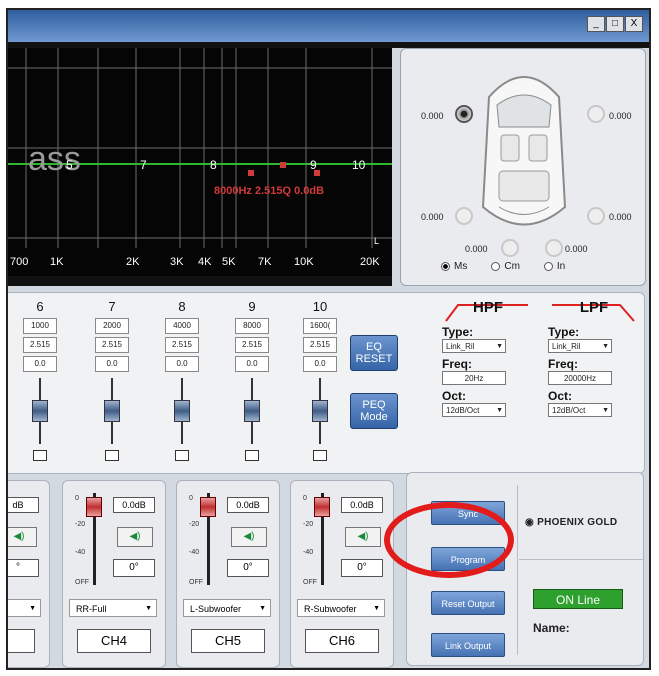 The height and width of the screenshot is (676, 659). I want to click on connection-status-badge: ON Line, so click(578, 599).